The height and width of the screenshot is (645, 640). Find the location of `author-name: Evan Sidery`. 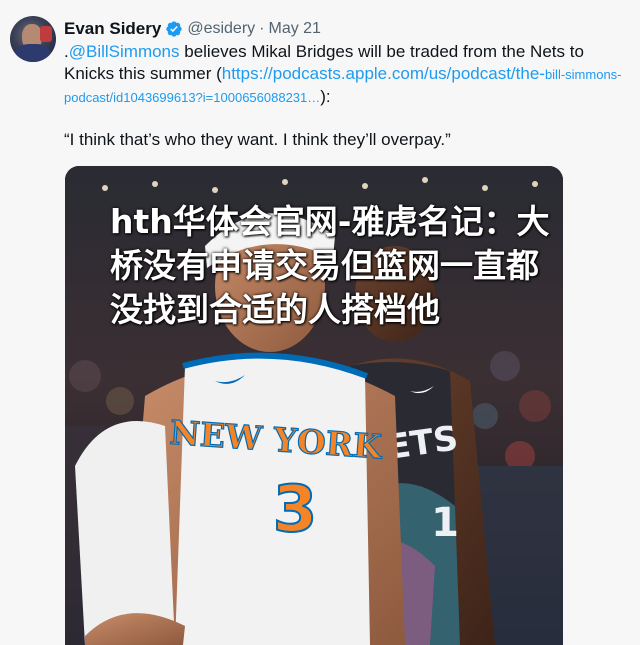

author-name: Evan Sidery is located at coordinates (112, 29).